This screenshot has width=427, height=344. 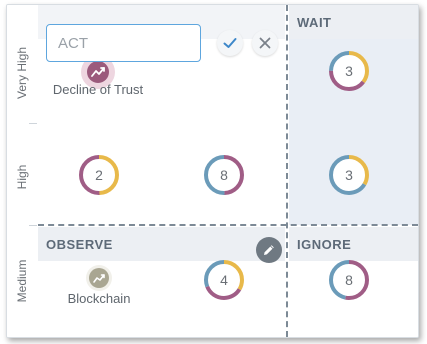 I want to click on cluster-count: 2, so click(x=99, y=175).